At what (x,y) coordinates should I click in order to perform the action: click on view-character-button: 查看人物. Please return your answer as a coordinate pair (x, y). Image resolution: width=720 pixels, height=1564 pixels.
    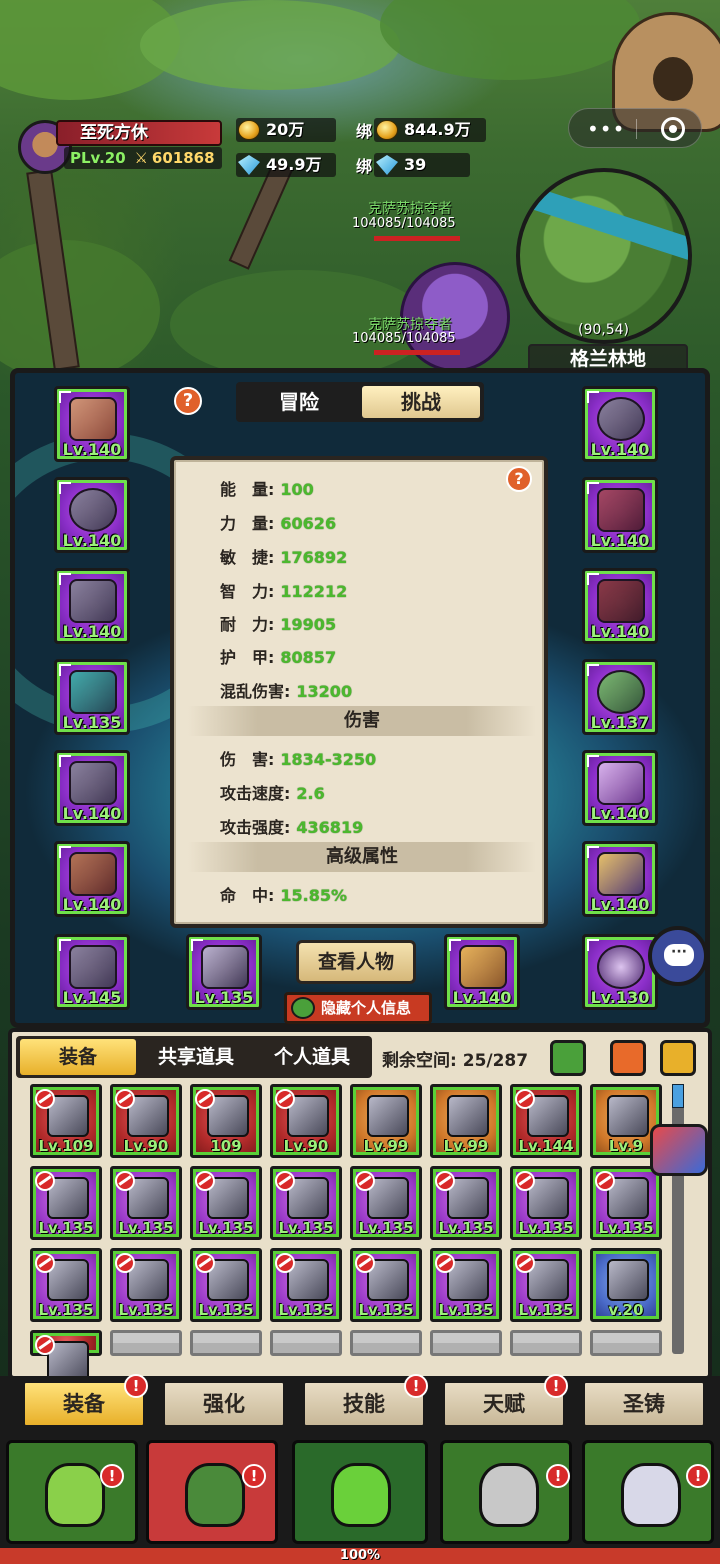
    Looking at the image, I should click on (356, 962).